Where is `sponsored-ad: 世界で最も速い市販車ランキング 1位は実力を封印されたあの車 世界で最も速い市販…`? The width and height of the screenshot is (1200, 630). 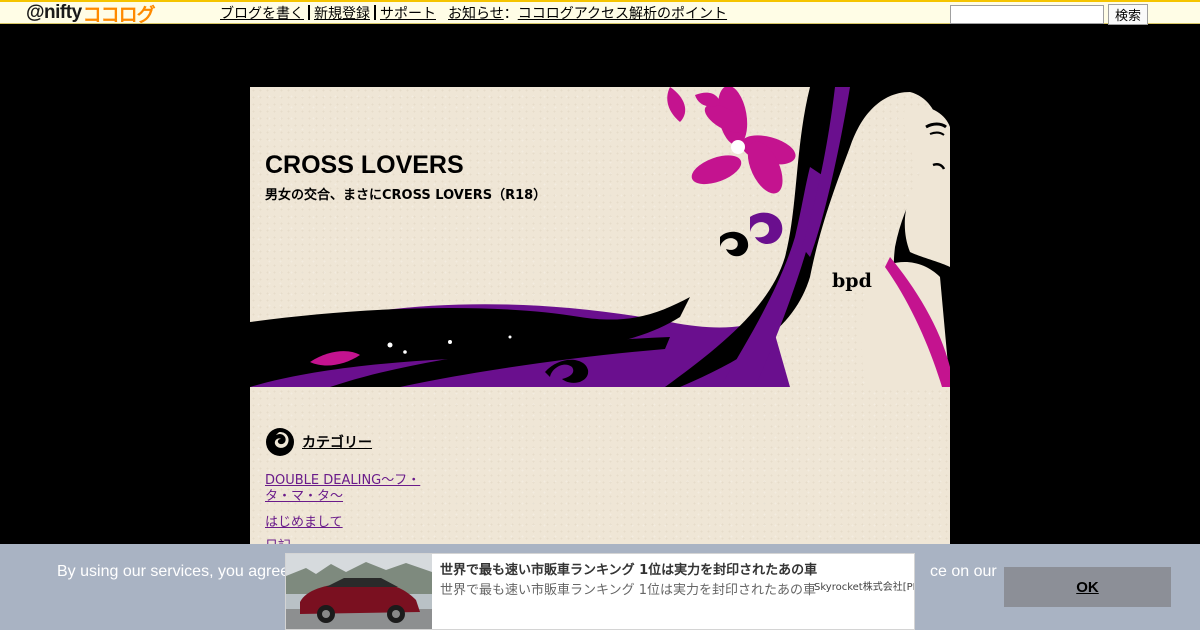 sponsored-ad: 世界で最も速い市販車ランキング 1位は実力を封印されたあの車 世界で最も速い市販… is located at coordinates (600, 591).